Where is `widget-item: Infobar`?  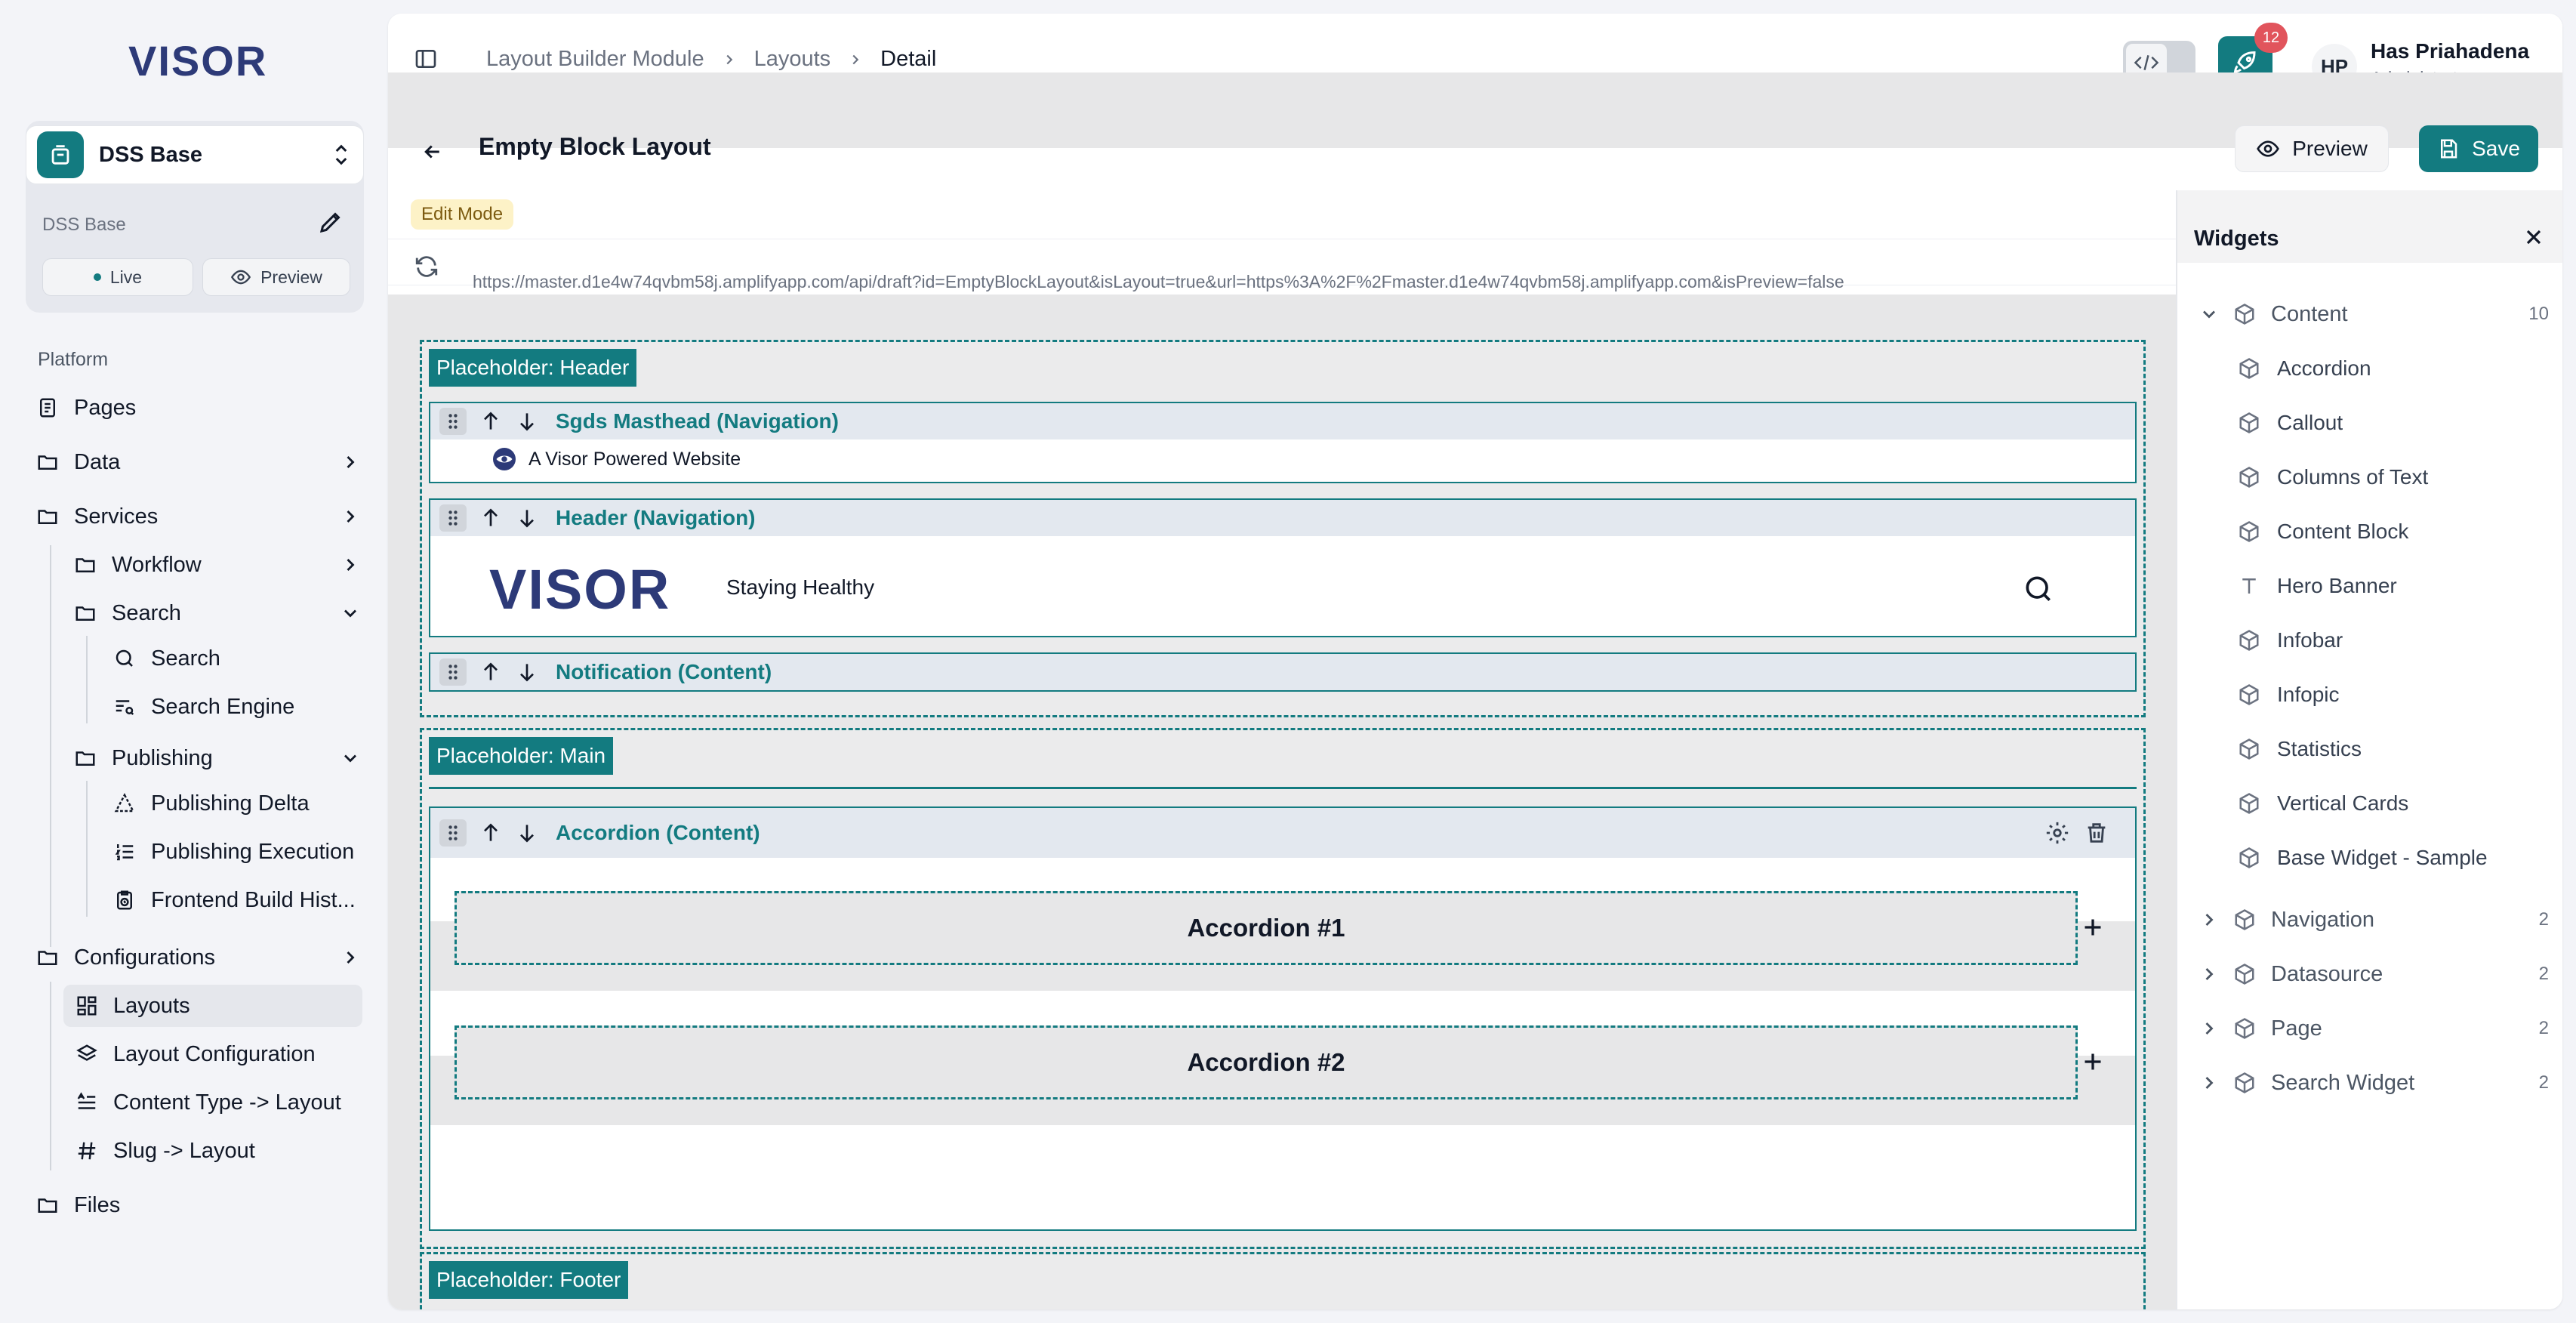 widget-item: Infobar is located at coordinates (2290, 640).